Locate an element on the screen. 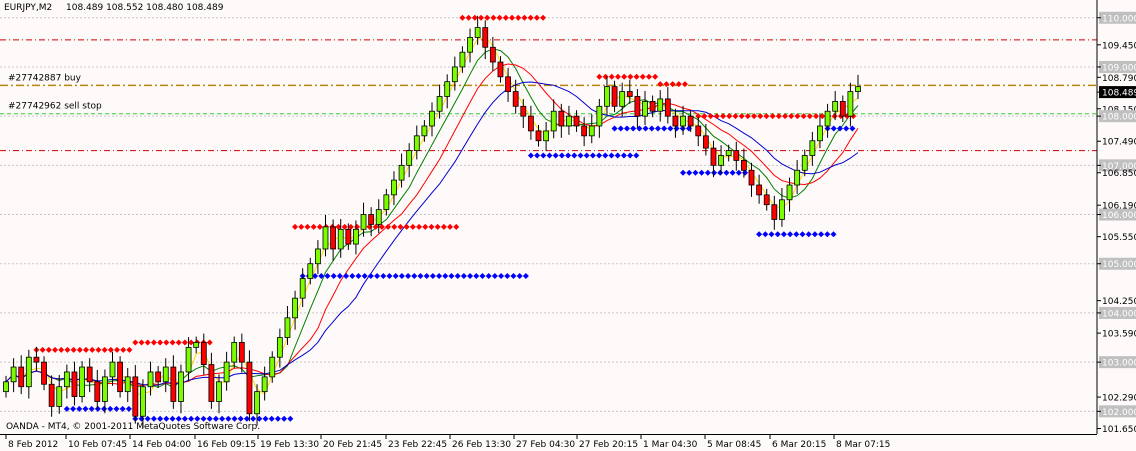 The image size is (1136, 451). time-tick-label: 16 Feb 09:15 is located at coordinates (226, 445).